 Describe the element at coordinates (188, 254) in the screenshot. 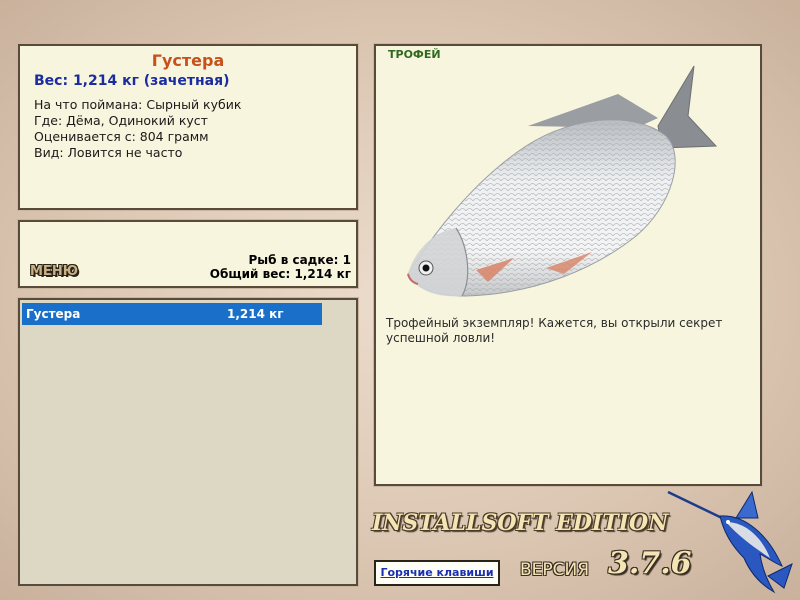

I see `menu-panel: МЕНЮ Рыб в садке: 1 Общий вес: 1,214 кг` at that location.